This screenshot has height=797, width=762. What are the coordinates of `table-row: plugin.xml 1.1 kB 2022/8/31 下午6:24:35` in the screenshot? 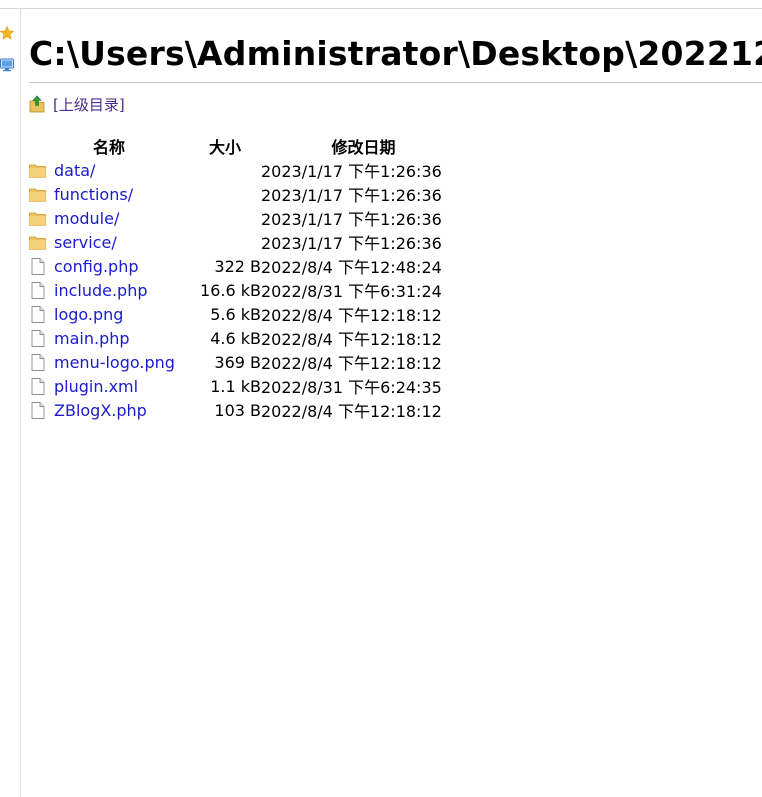 It's located at (247, 386).